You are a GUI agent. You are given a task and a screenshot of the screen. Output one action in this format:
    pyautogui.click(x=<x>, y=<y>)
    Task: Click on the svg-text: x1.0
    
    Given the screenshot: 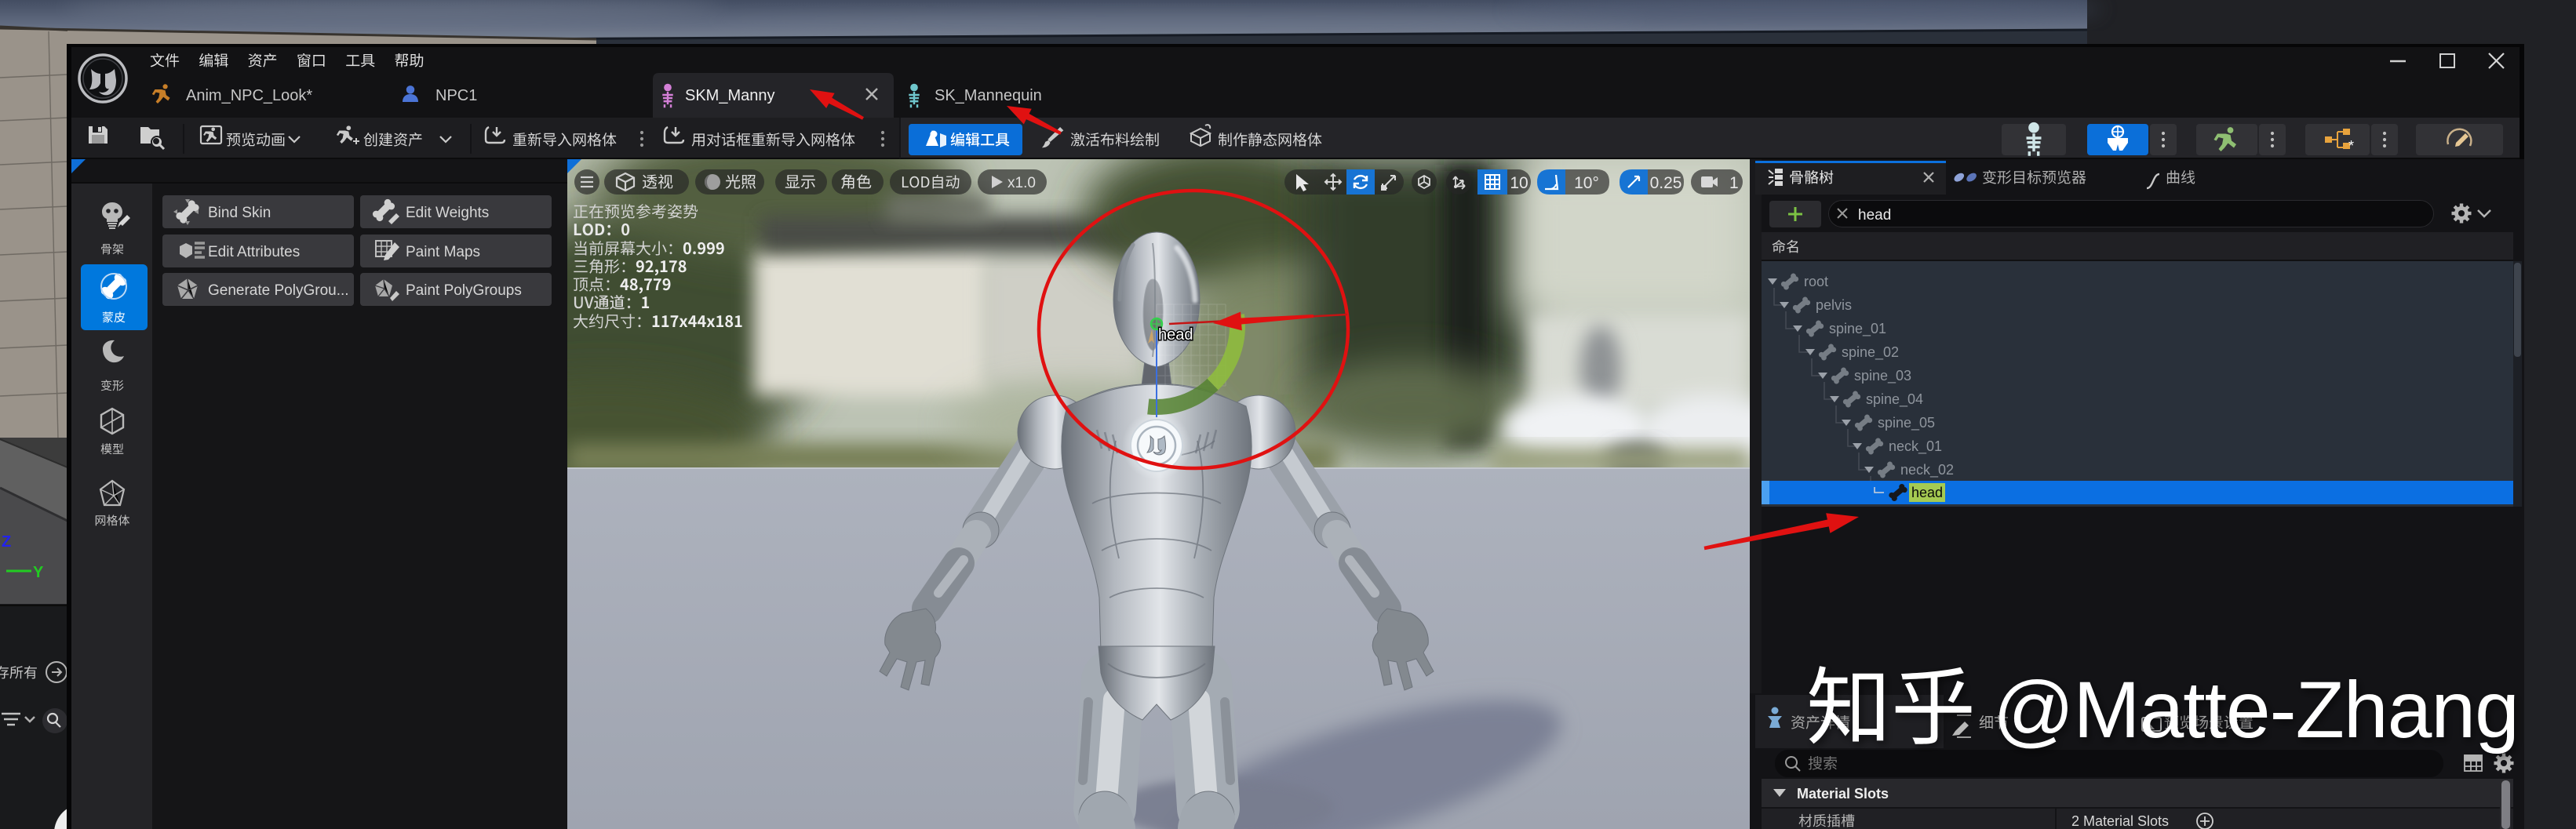 What is the action you would take?
    pyautogui.click(x=1021, y=183)
    